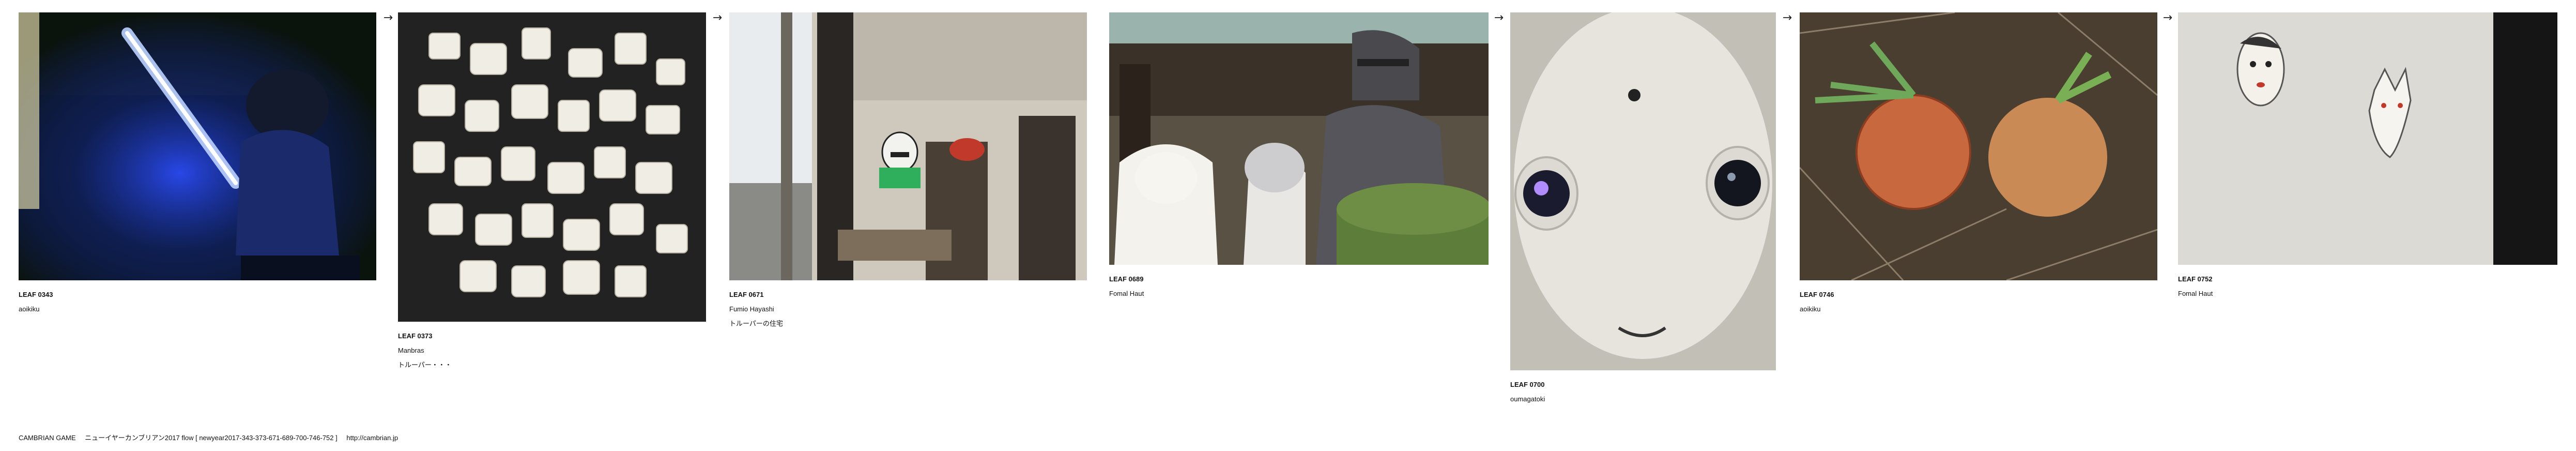 Image resolution: width=2576 pixels, height=451 pixels. I want to click on leaf-id: LEAF 0671, so click(908, 295).